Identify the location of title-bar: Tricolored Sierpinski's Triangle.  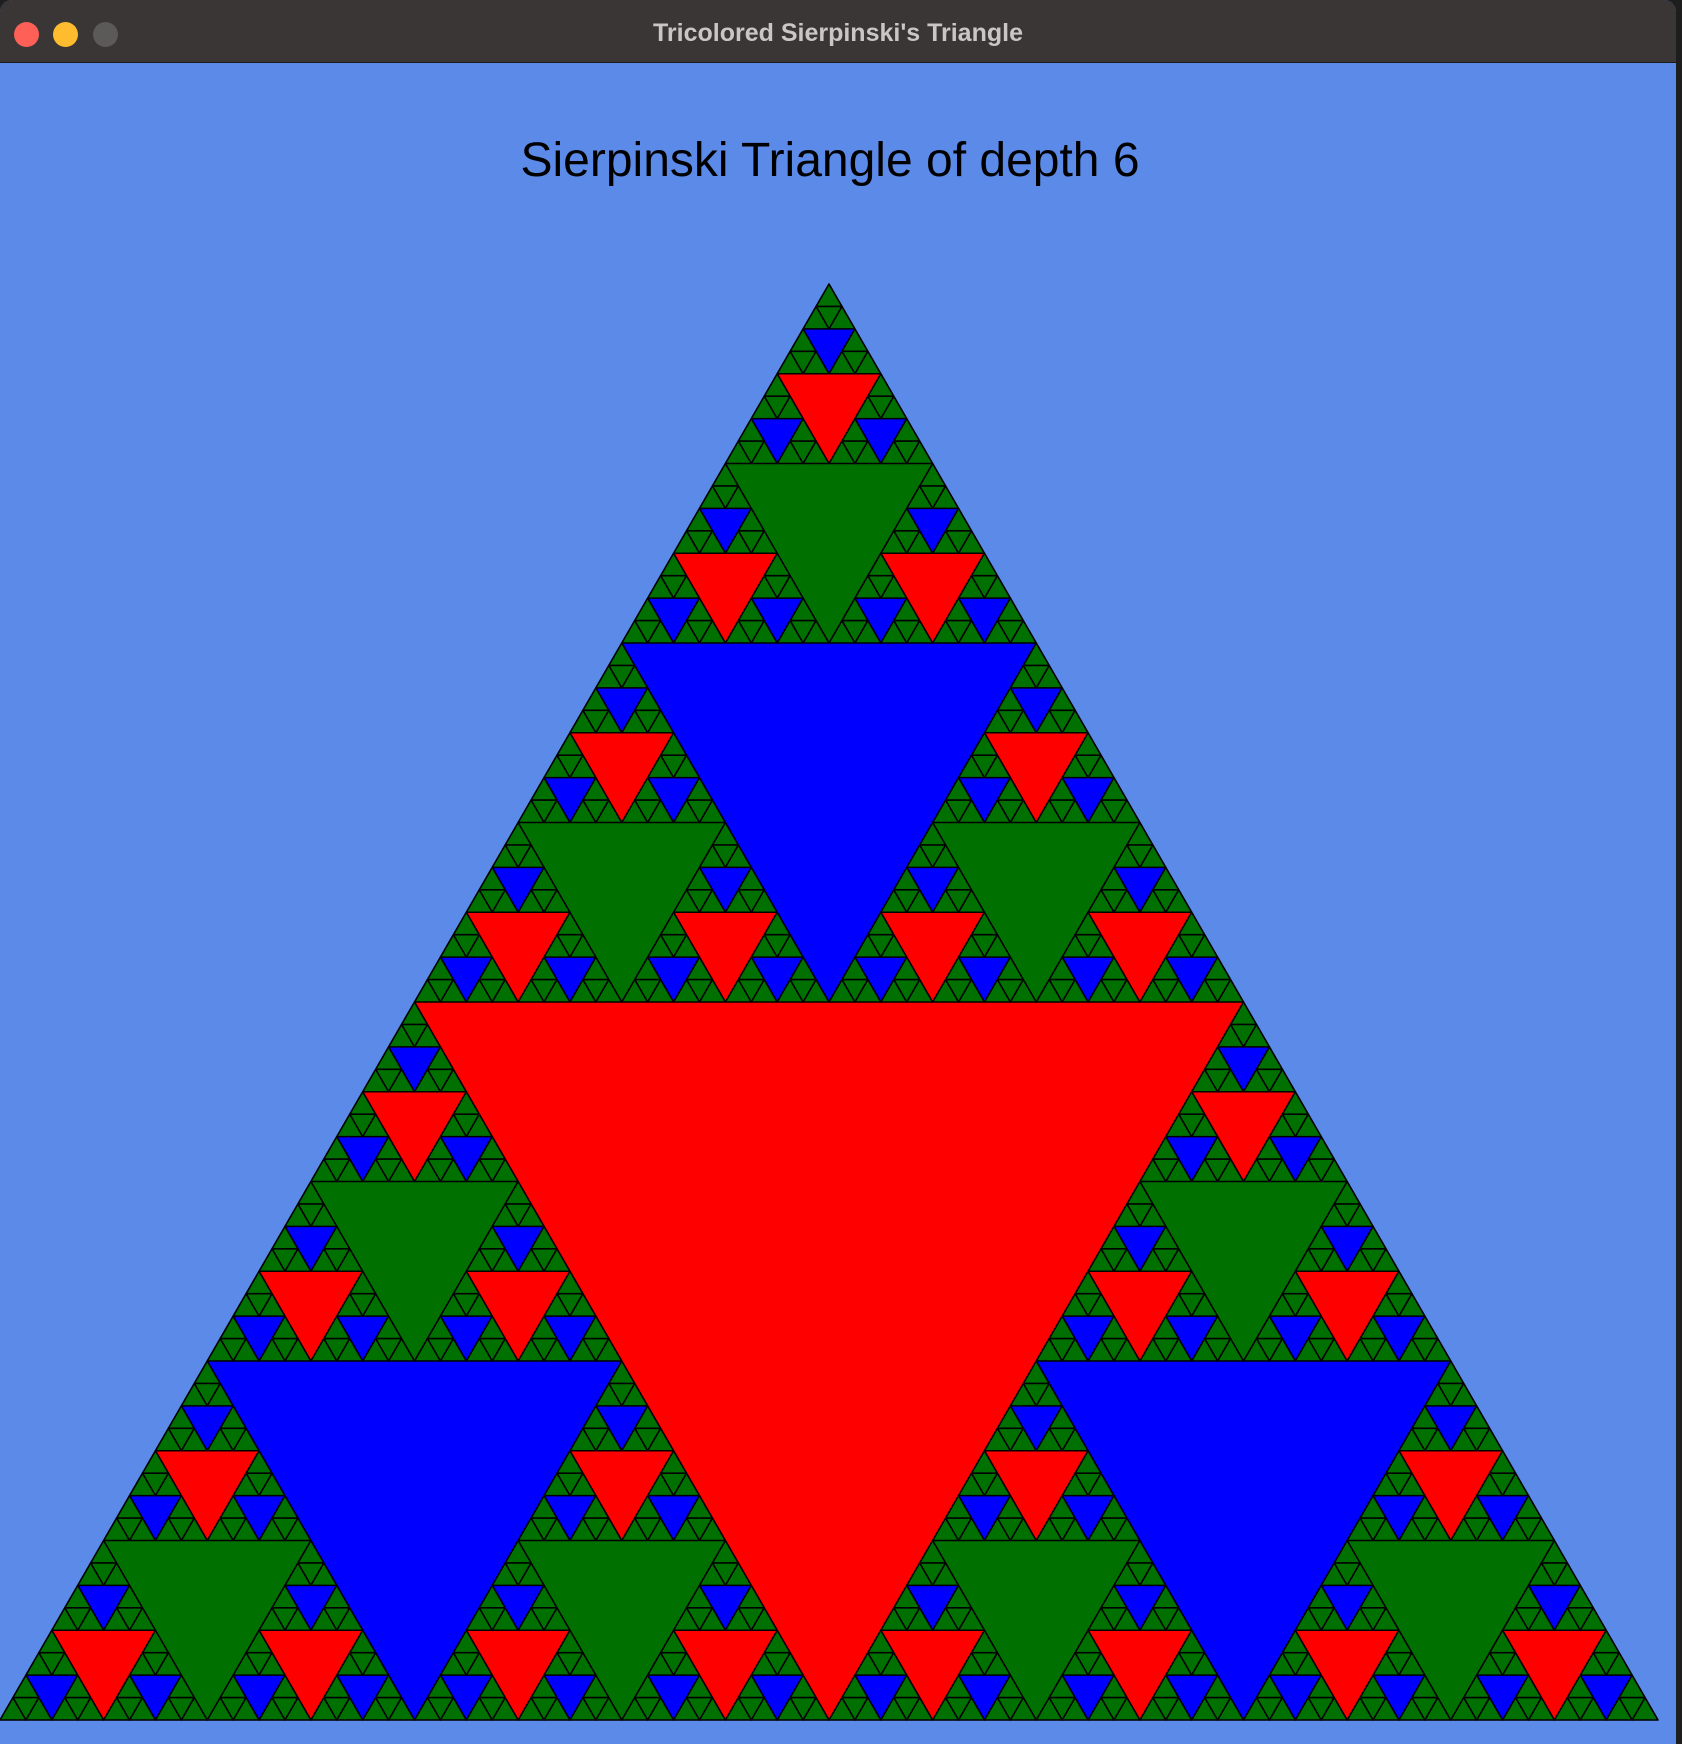
(838, 31).